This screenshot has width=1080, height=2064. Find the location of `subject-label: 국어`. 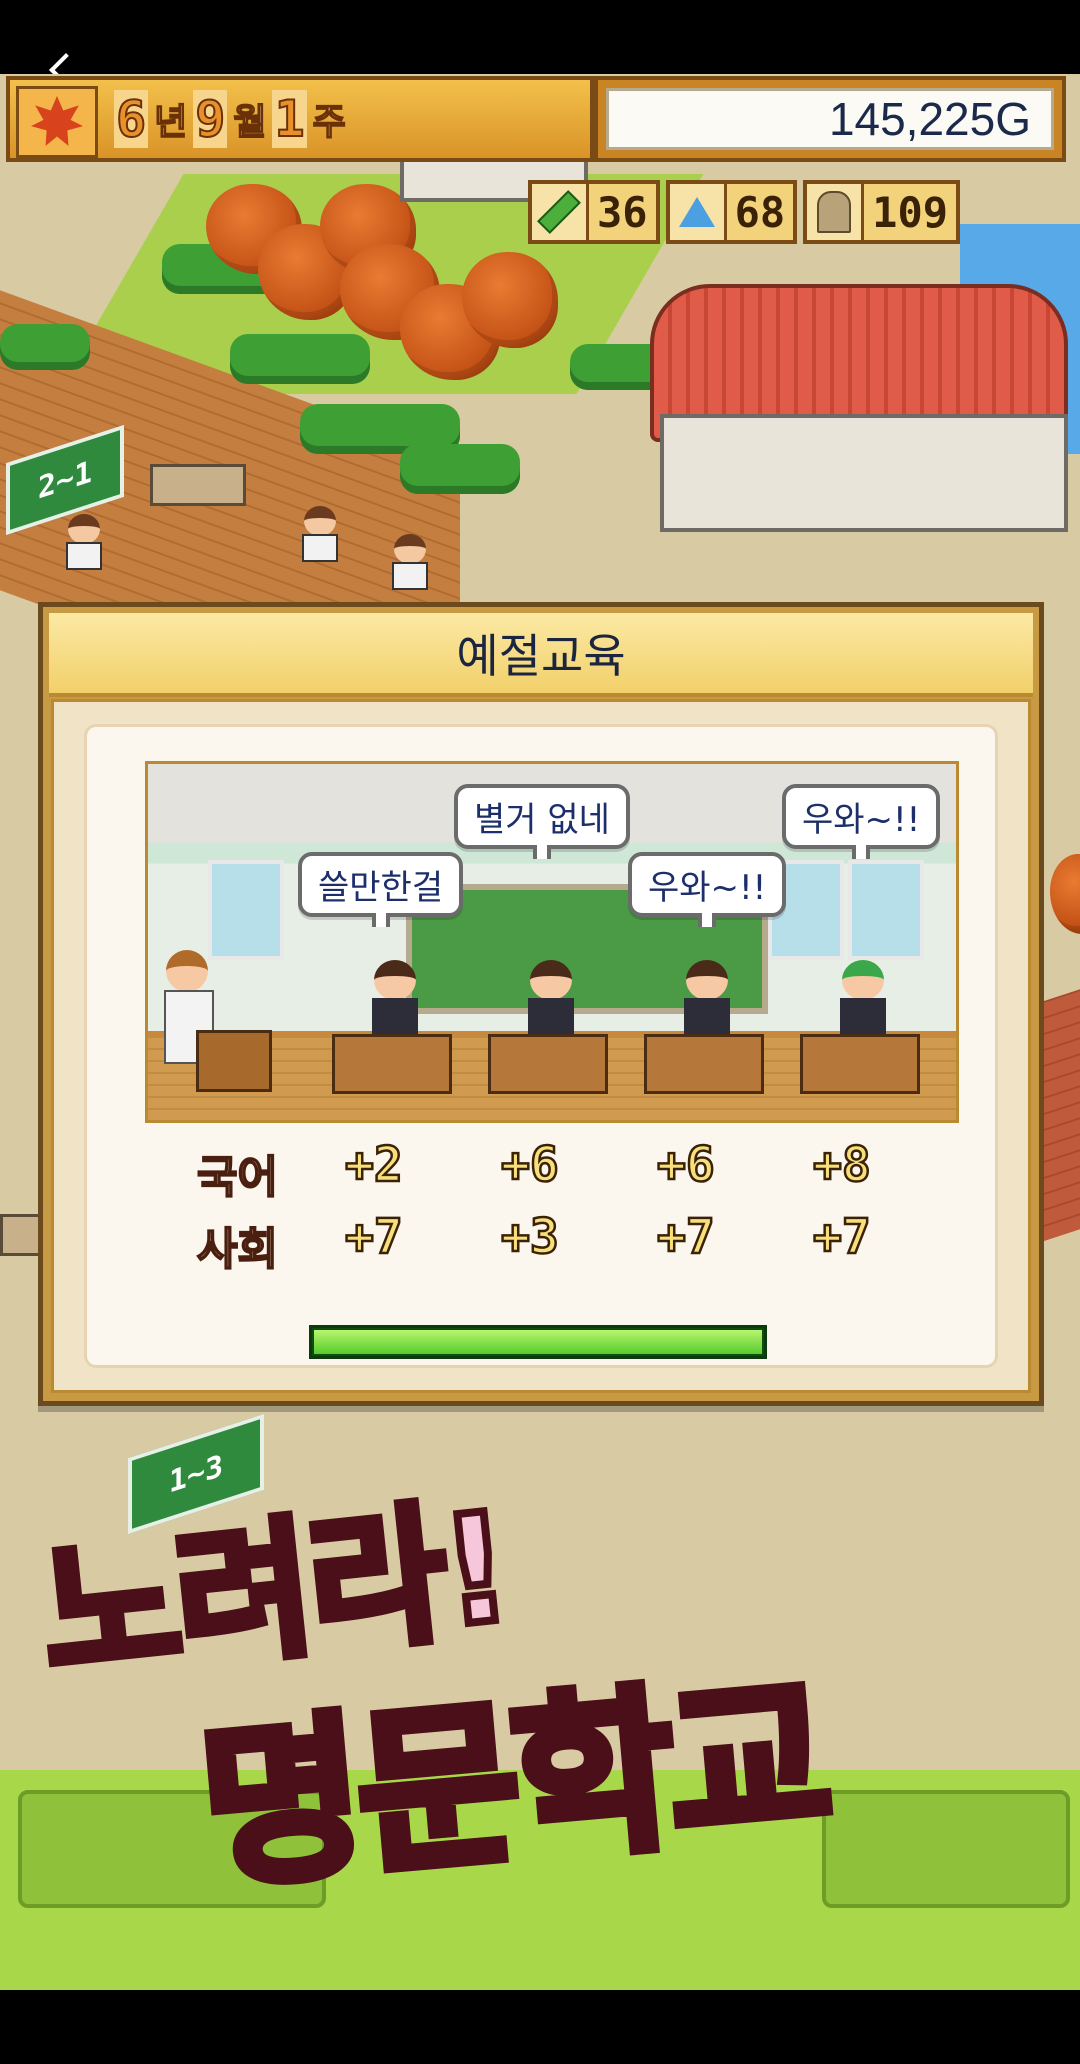

subject-label: 국어 is located at coordinates (237, 1177).